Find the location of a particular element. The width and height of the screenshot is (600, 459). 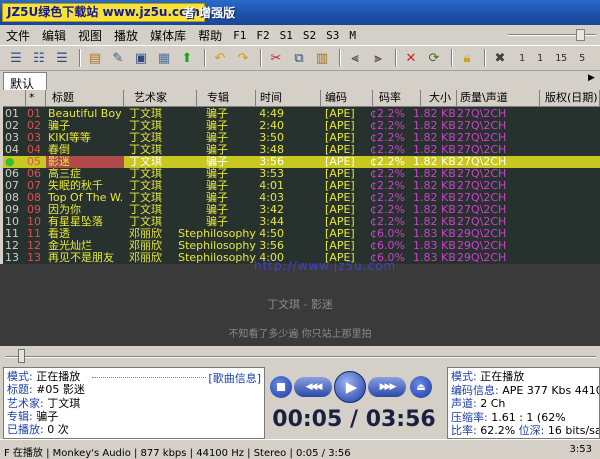

play-icon: ▶ is located at coordinates (351, 387).